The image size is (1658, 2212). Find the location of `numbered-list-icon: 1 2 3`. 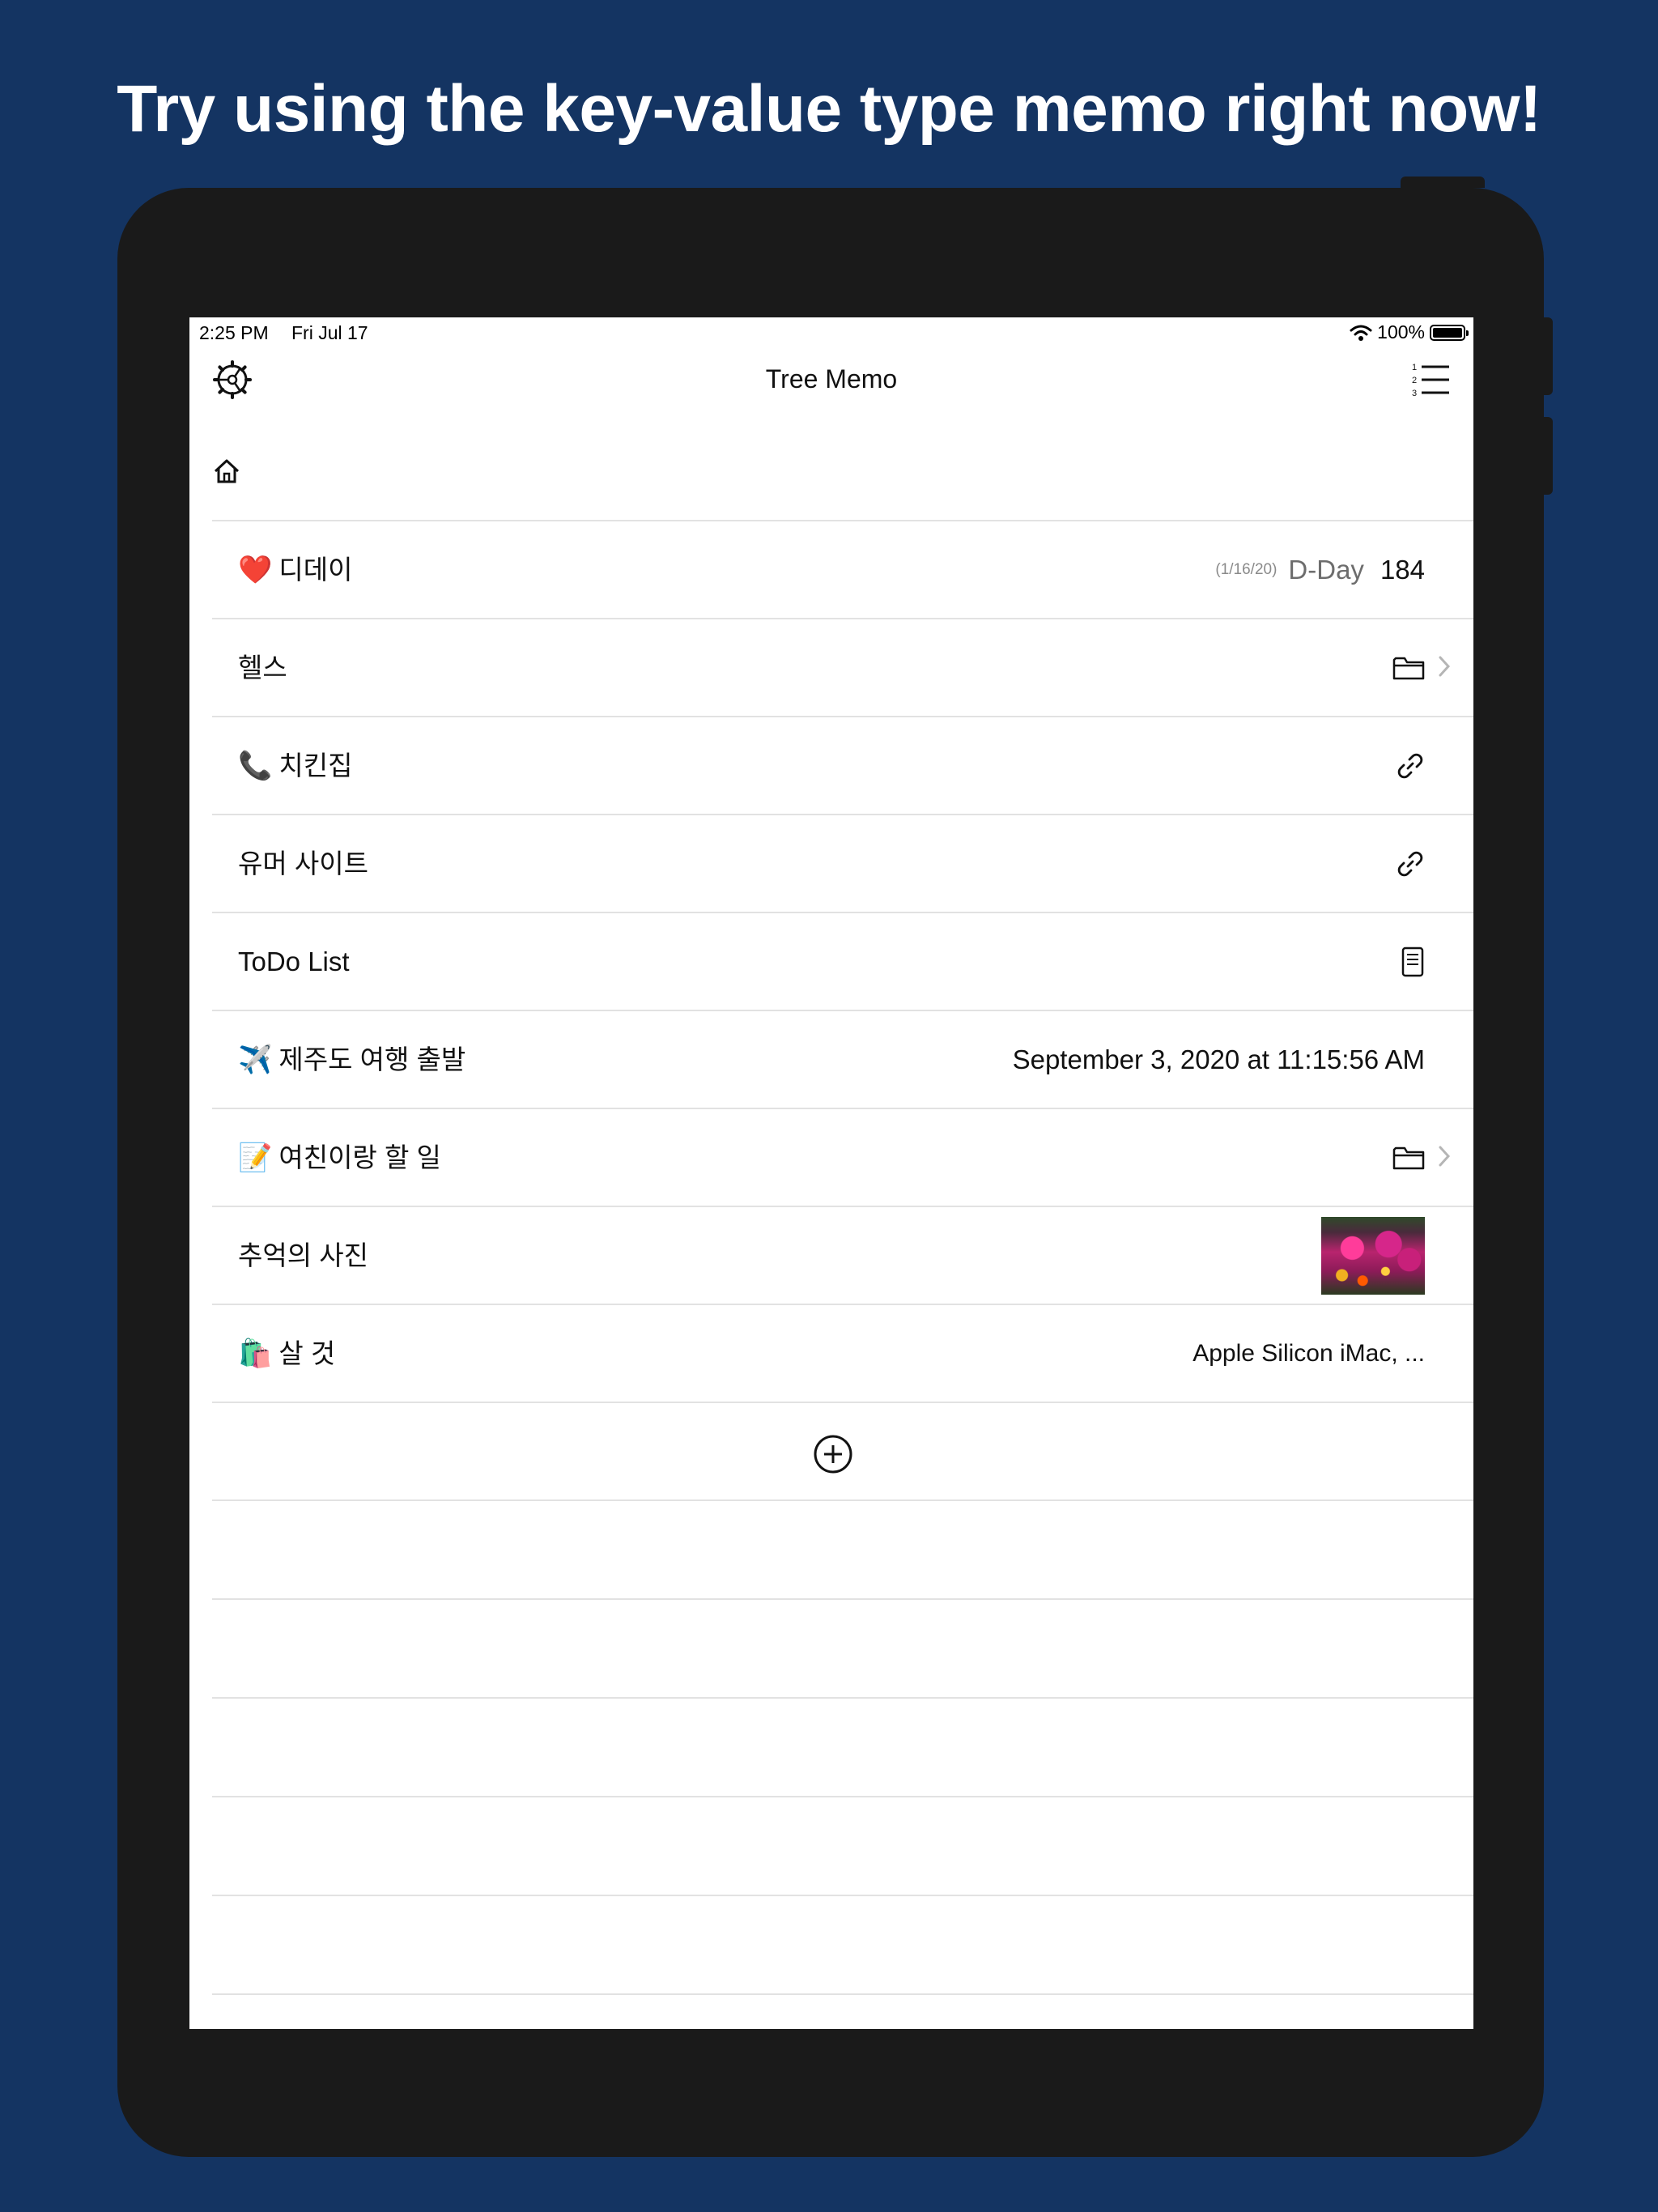

numbered-list-icon: 1 2 3 is located at coordinates (1431, 380).